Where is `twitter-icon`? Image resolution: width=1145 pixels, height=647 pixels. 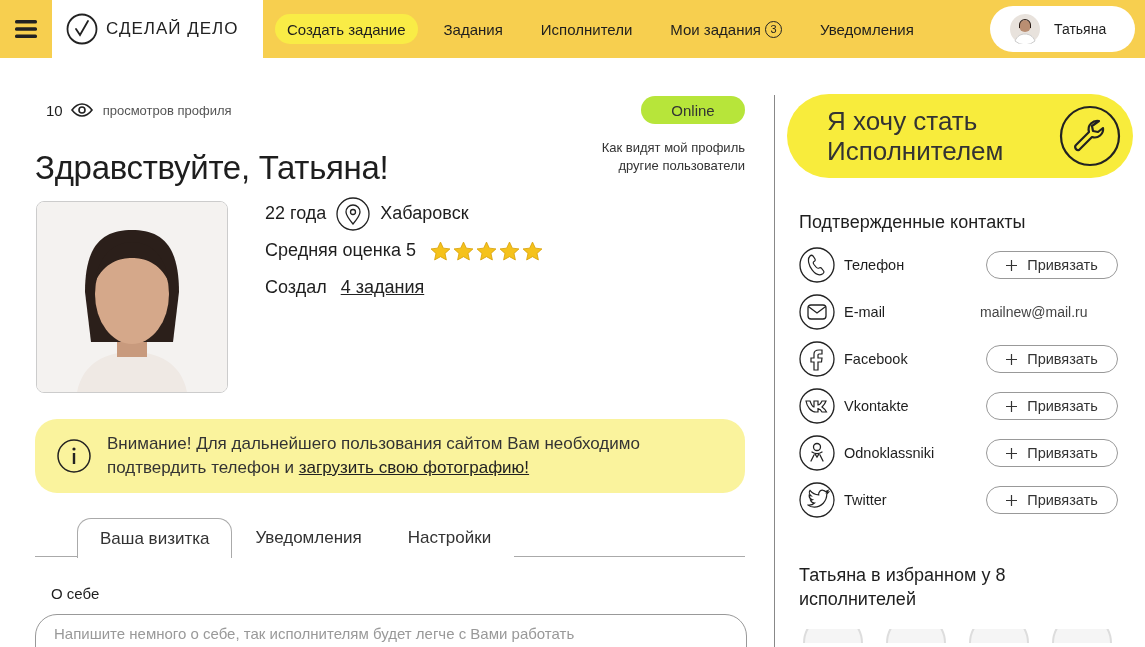
twitter-icon is located at coordinates (817, 500).